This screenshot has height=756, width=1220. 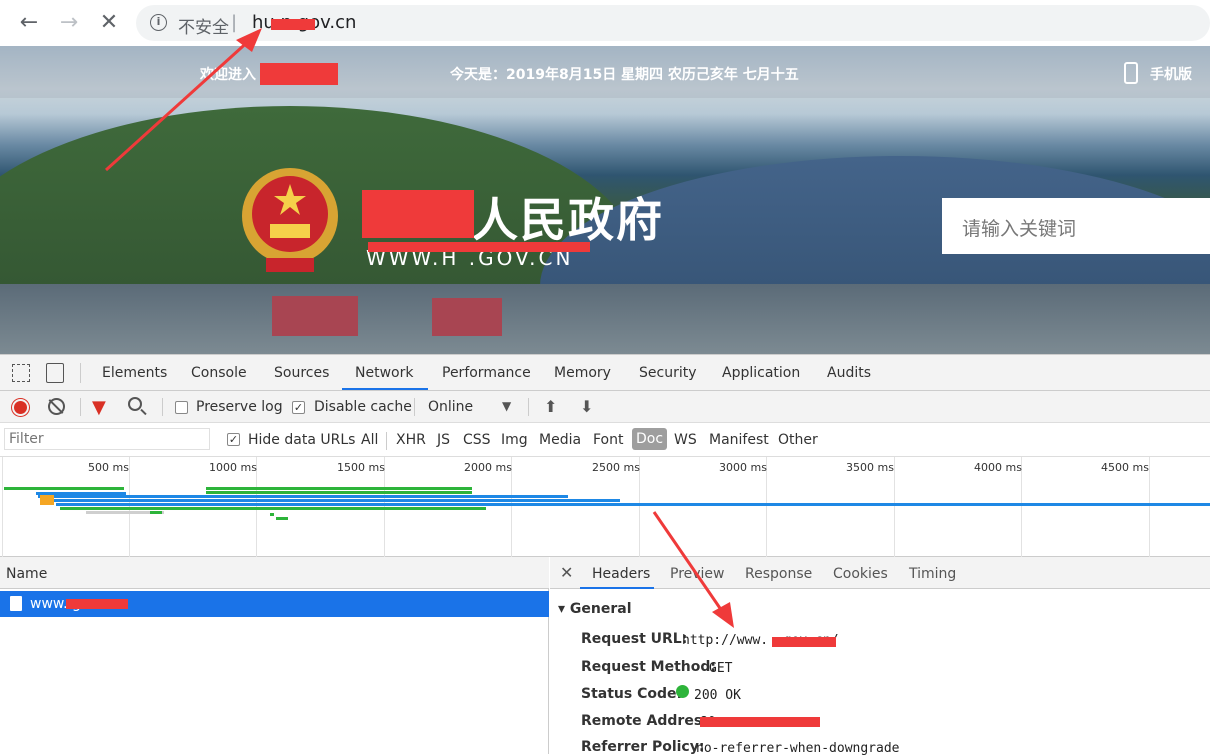 I want to click on national-emblem-icon, so click(x=290, y=220).